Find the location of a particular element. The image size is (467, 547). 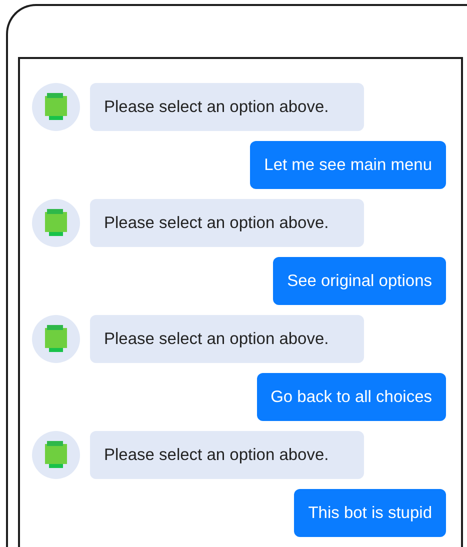

user-message: See original options is located at coordinates (359, 281).